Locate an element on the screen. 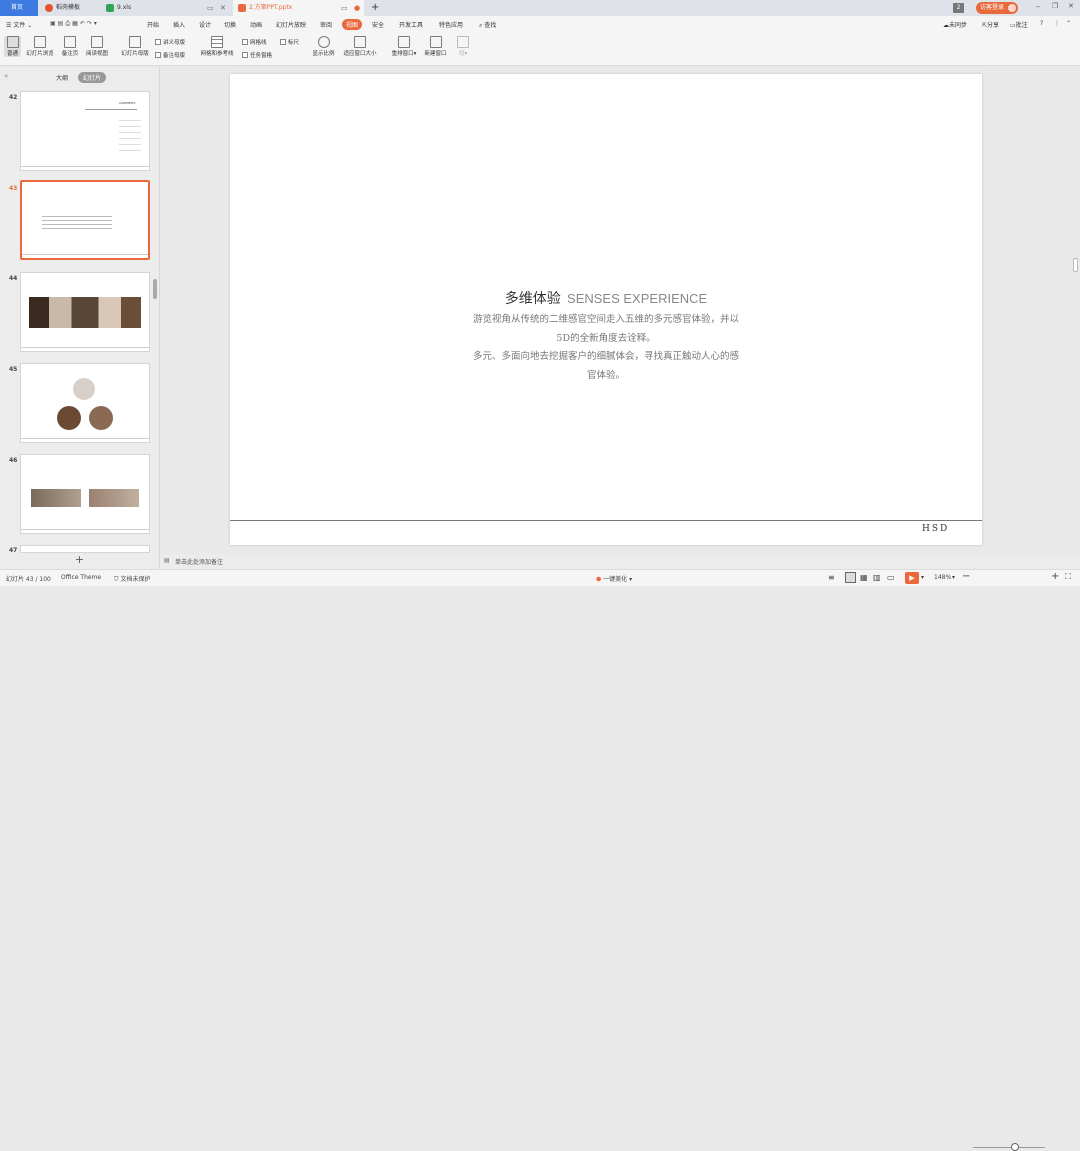 The height and width of the screenshot is (1151, 1080). switch-window-button: 切▾ is located at coordinates (463, 46).